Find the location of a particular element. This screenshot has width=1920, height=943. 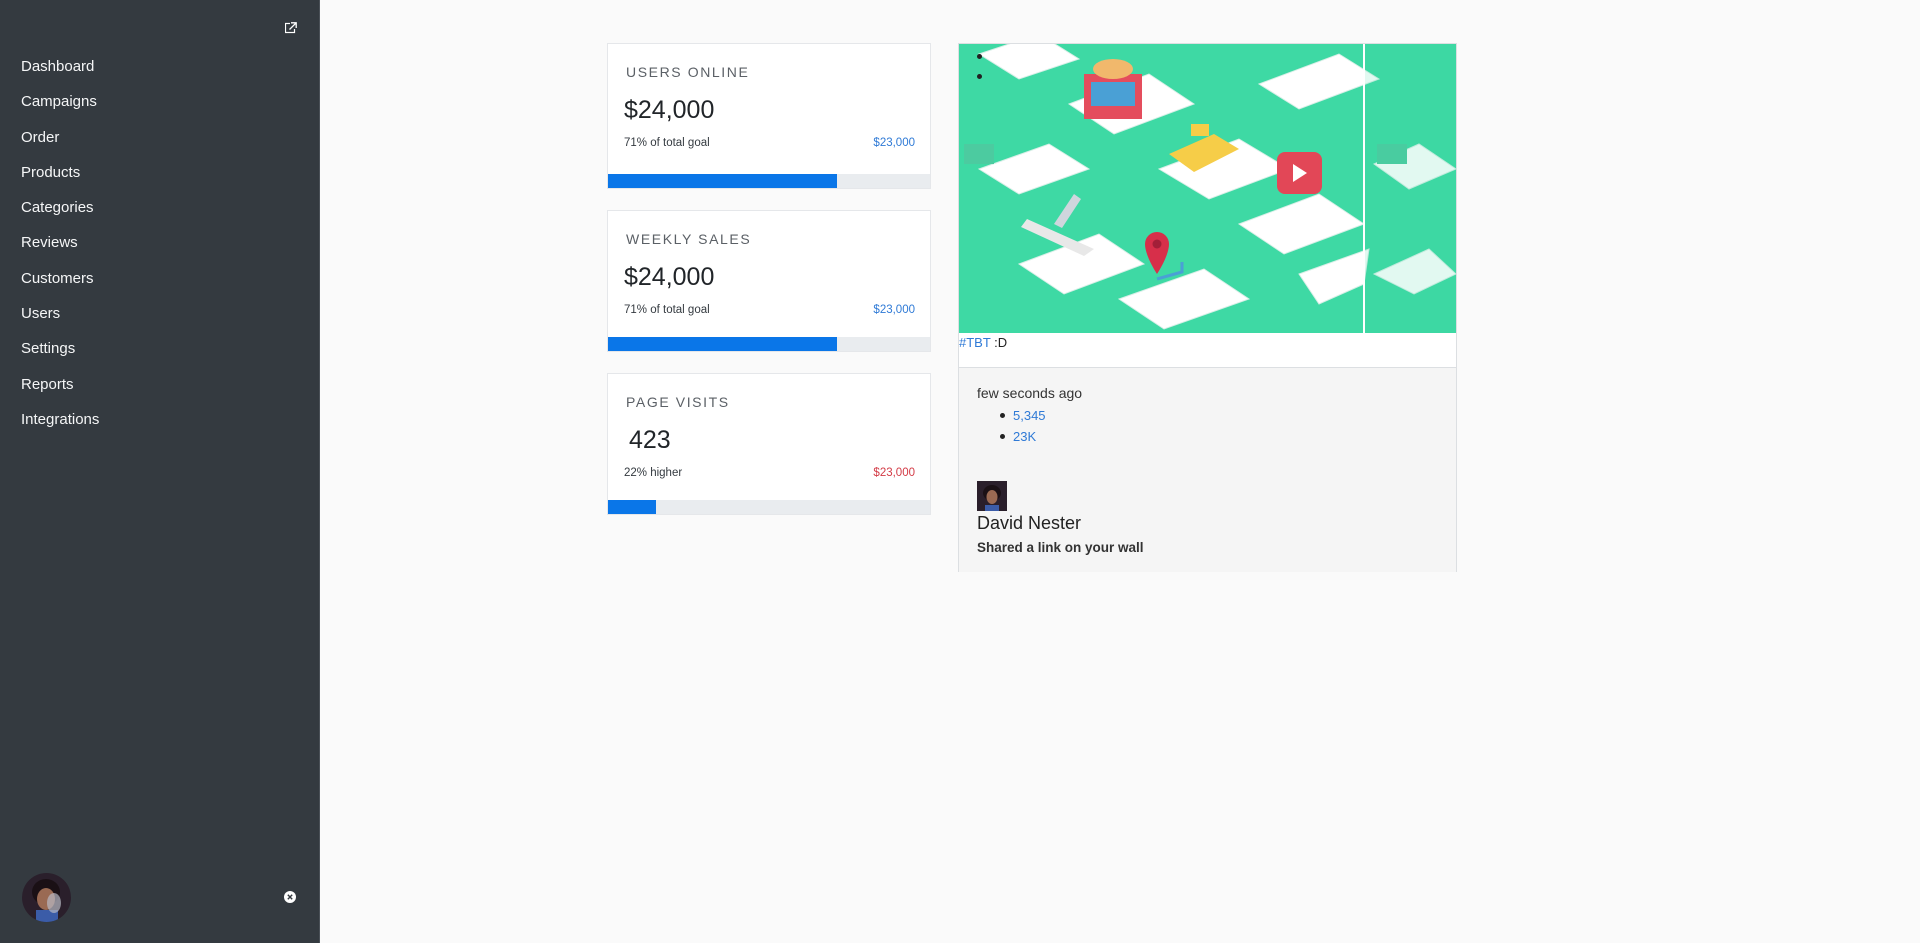

caption-text: :D is located at coordinates (999, 342).